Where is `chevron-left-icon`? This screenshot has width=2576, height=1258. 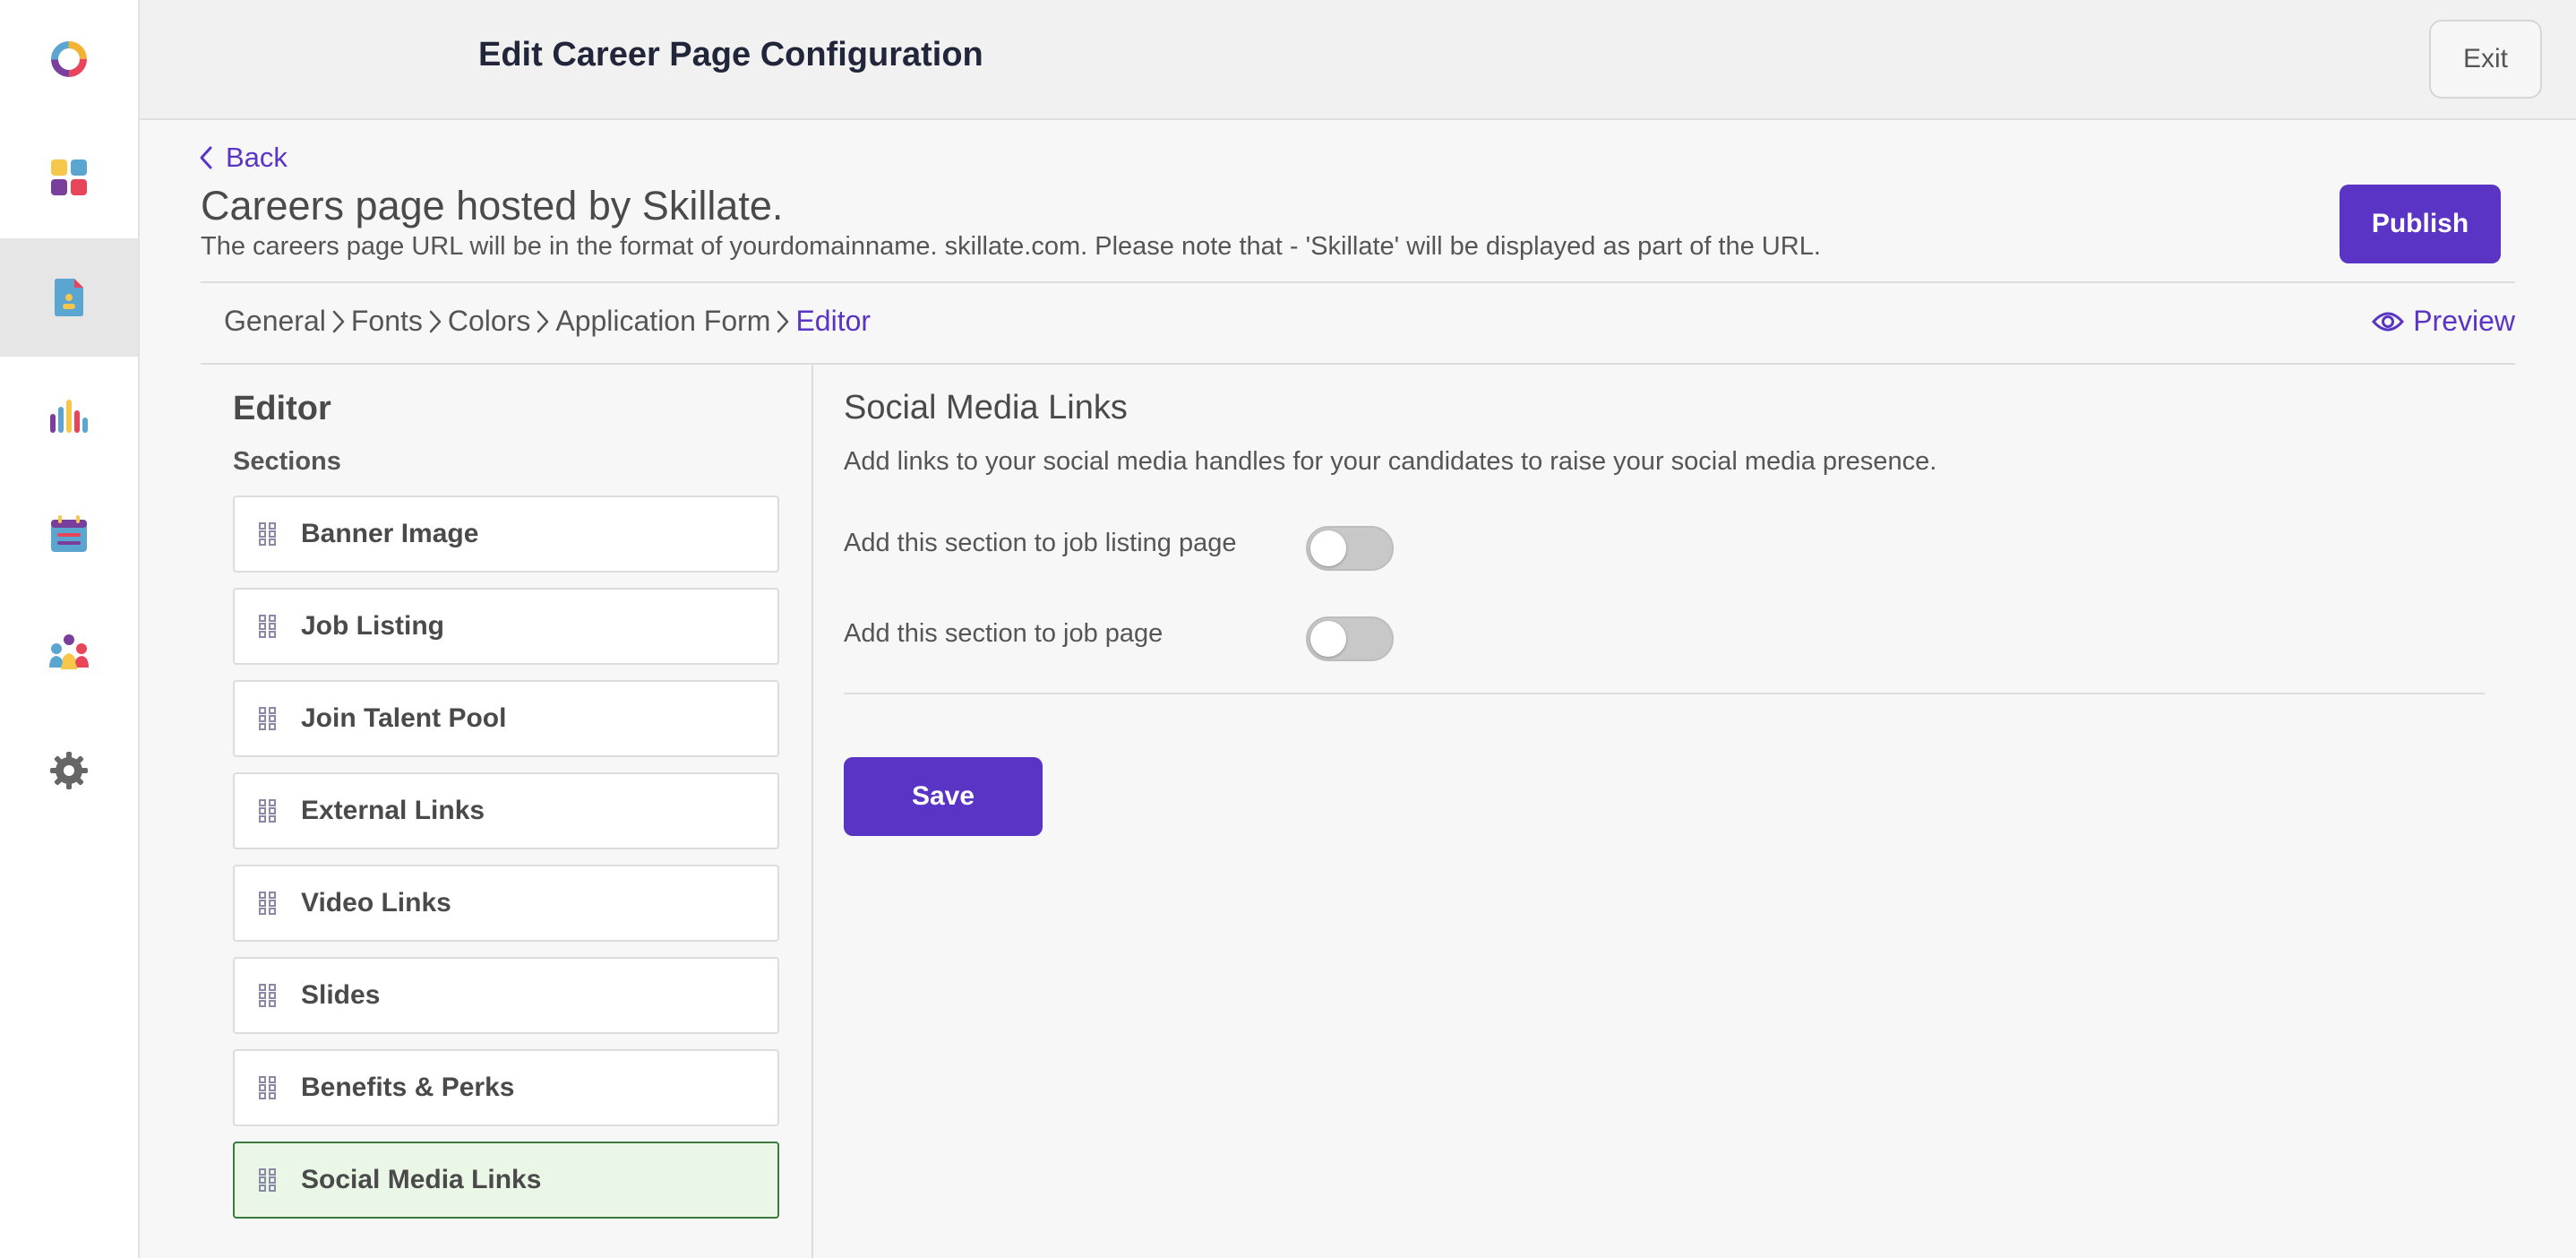 chevron-left-icon is located at coordinates (206, 157).